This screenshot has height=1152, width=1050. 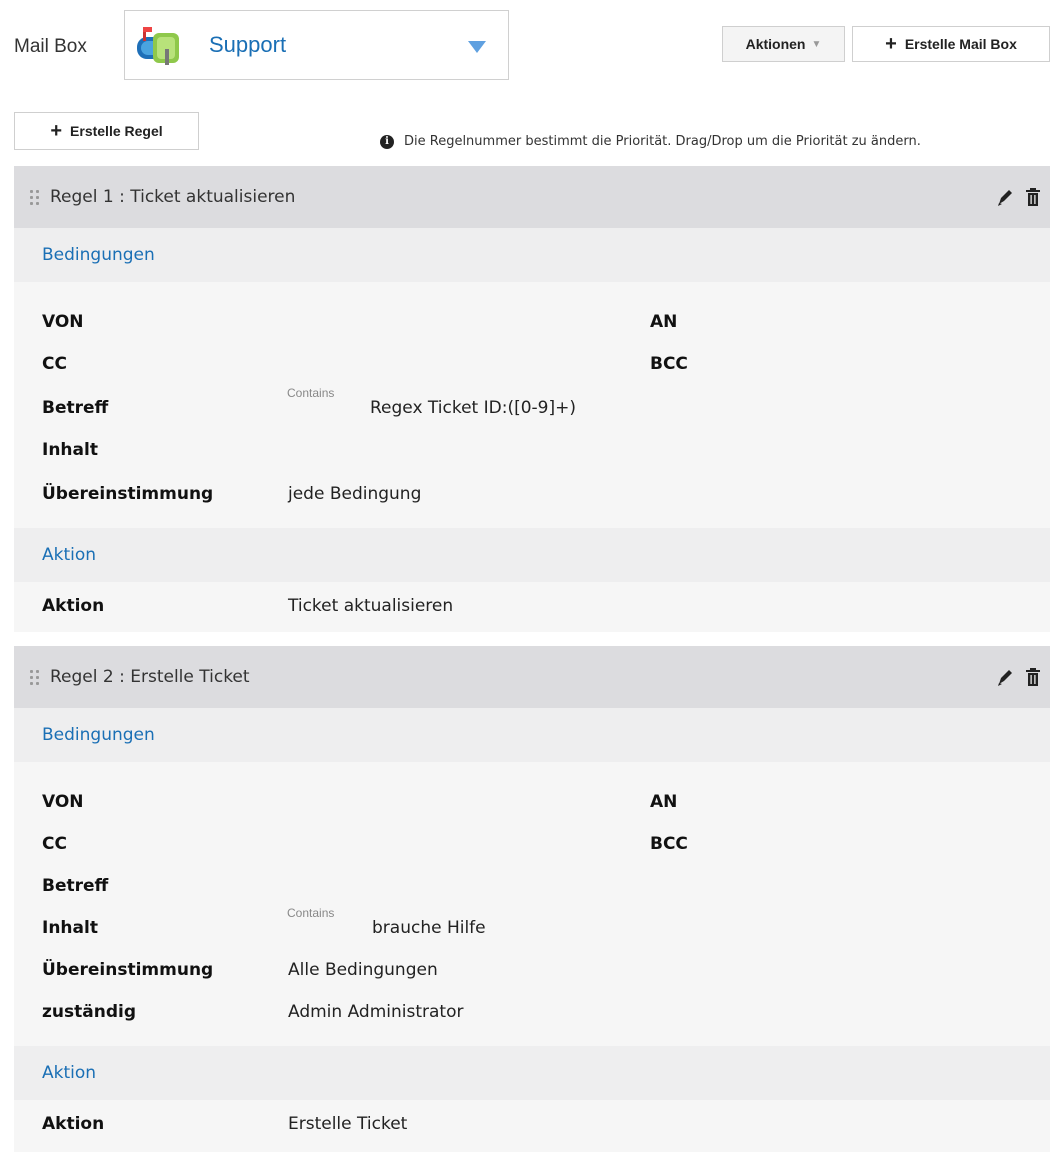 What do you see at coordinates (311, 393) in the screenshot?
I see `subject-operator: Contains` at bounding box center [311, 393].